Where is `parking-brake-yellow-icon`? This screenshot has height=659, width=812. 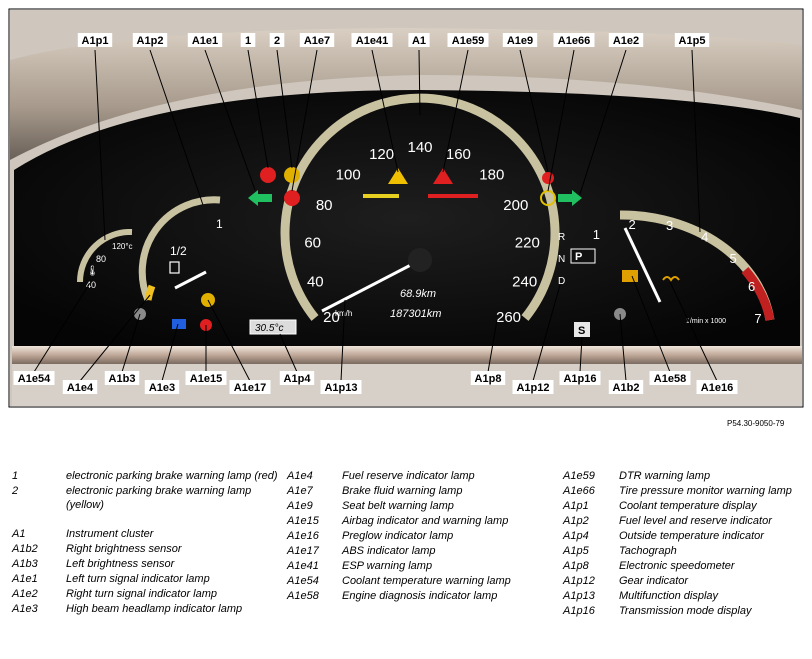 parking-brake-yellow-icon is located at coordinates (292, 175).